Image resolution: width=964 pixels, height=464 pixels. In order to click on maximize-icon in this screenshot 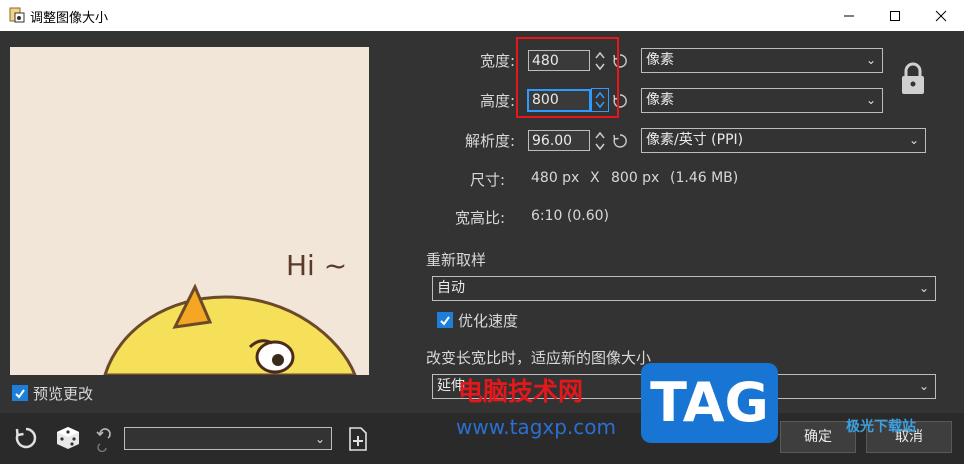, I will do `click(895, 15)`.